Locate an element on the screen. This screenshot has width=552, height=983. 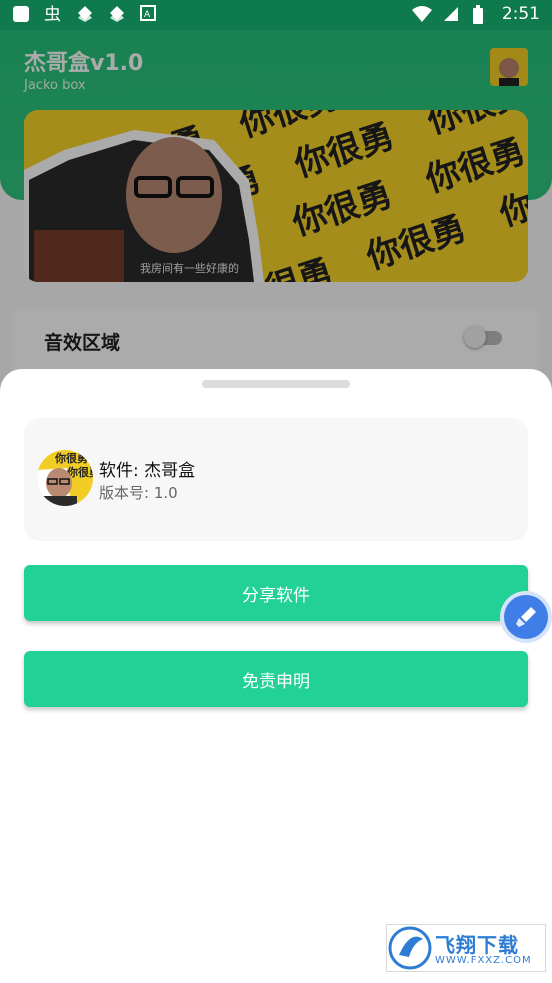
app-icon: 你很勇 你很勇 is located at coordinates (65, 478).